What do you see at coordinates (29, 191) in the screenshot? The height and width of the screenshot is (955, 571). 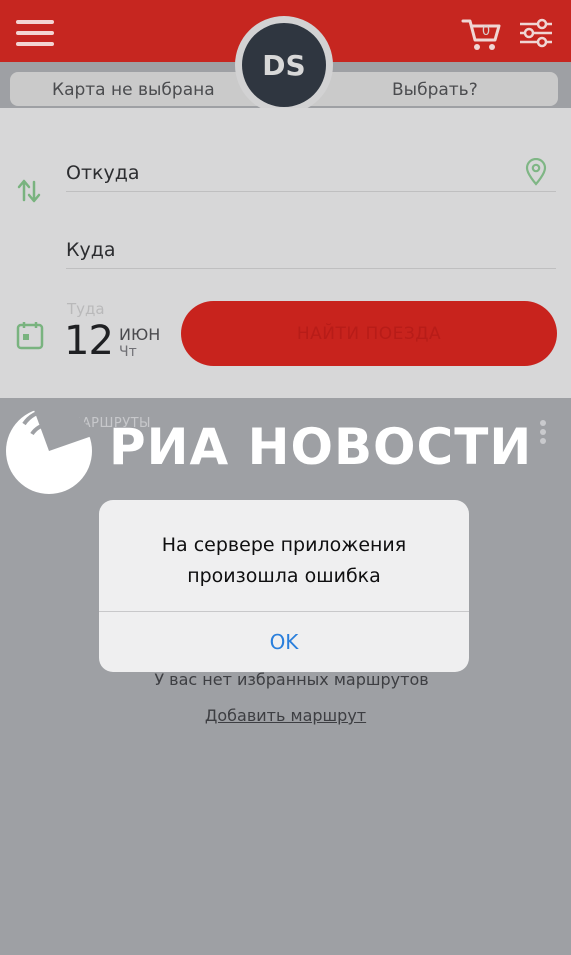 I see `swap-arrows-icon` at bounding box center [29, 191].